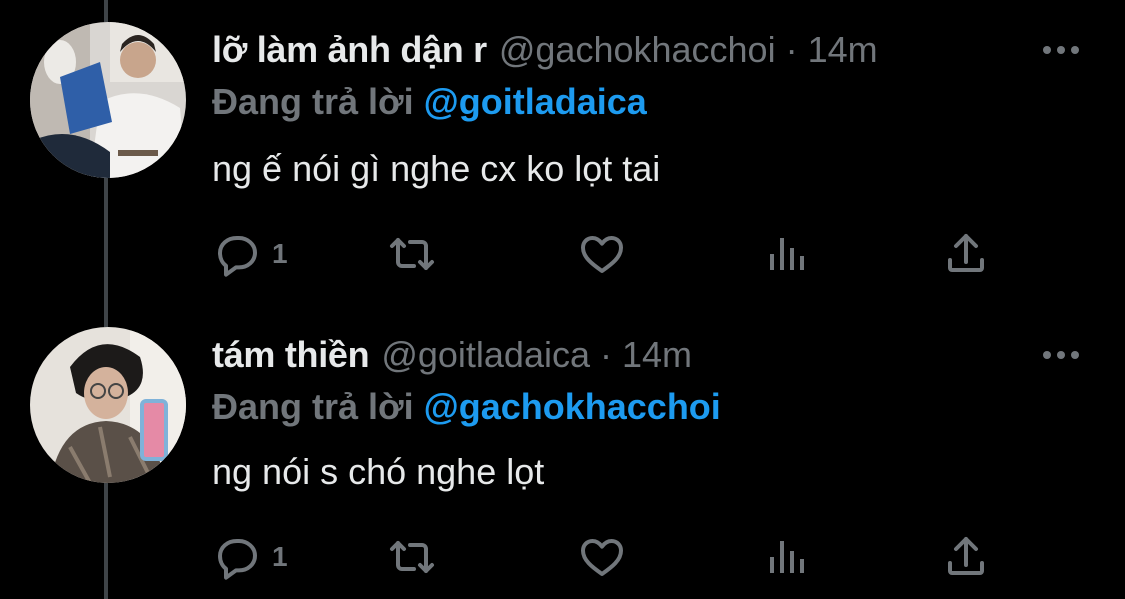 The width and height of the screenshot is (1125, 599). What do you see at coordinates (637, 50) in the screenshot?
I see `username-handle: @gachokhacchoi` at bounding box center [637, 50].